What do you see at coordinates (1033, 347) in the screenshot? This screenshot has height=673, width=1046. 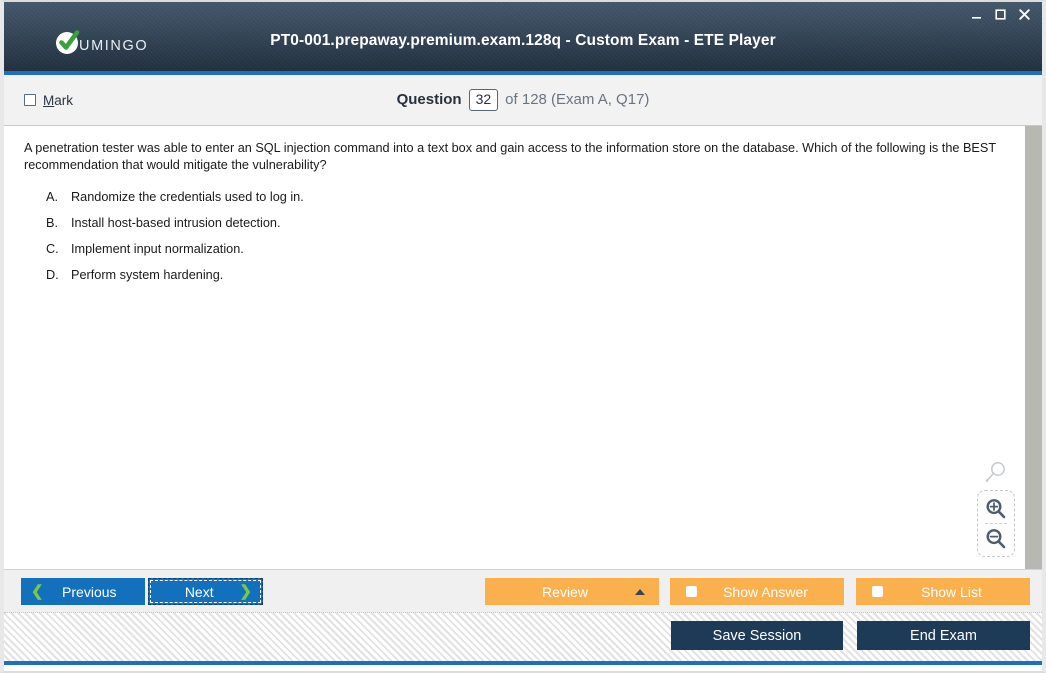 I see `vertical-scrollbar` at bounding box center [1033, 347].